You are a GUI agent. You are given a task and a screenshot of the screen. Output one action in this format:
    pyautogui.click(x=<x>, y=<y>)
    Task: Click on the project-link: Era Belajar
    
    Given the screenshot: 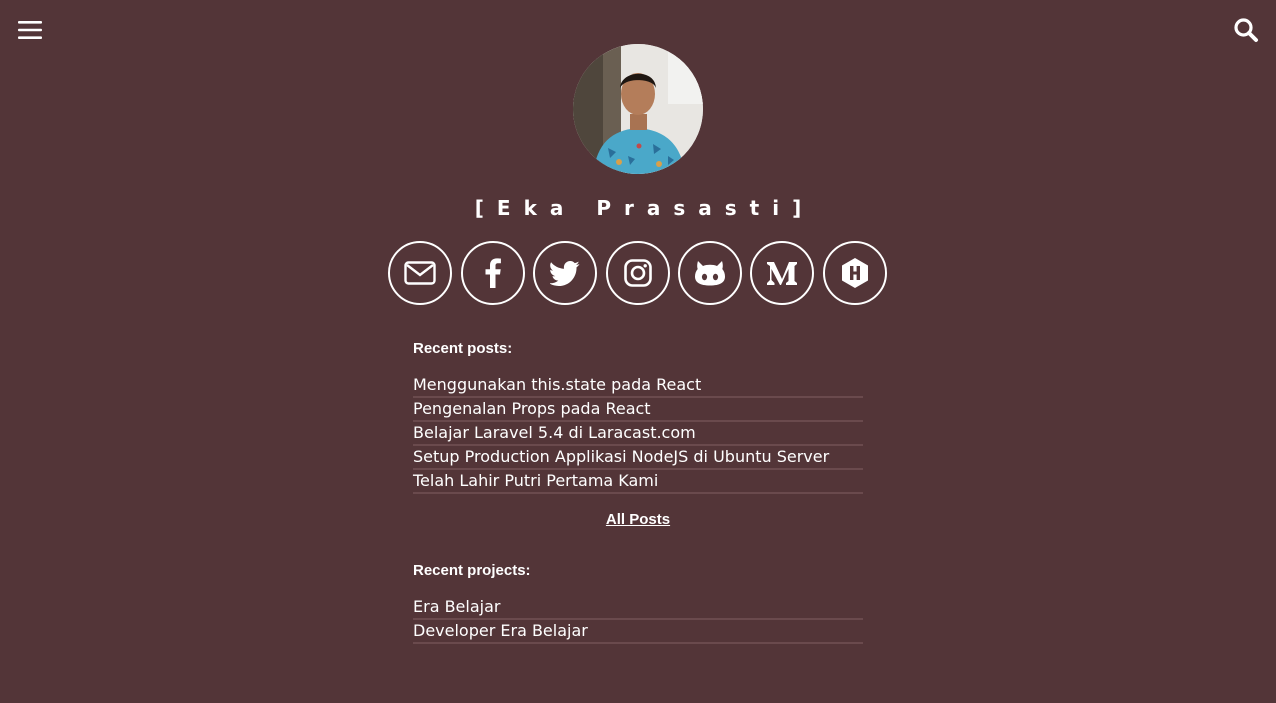 What is the action you would take?
    pyautogui.click(x=638, y=608)
    